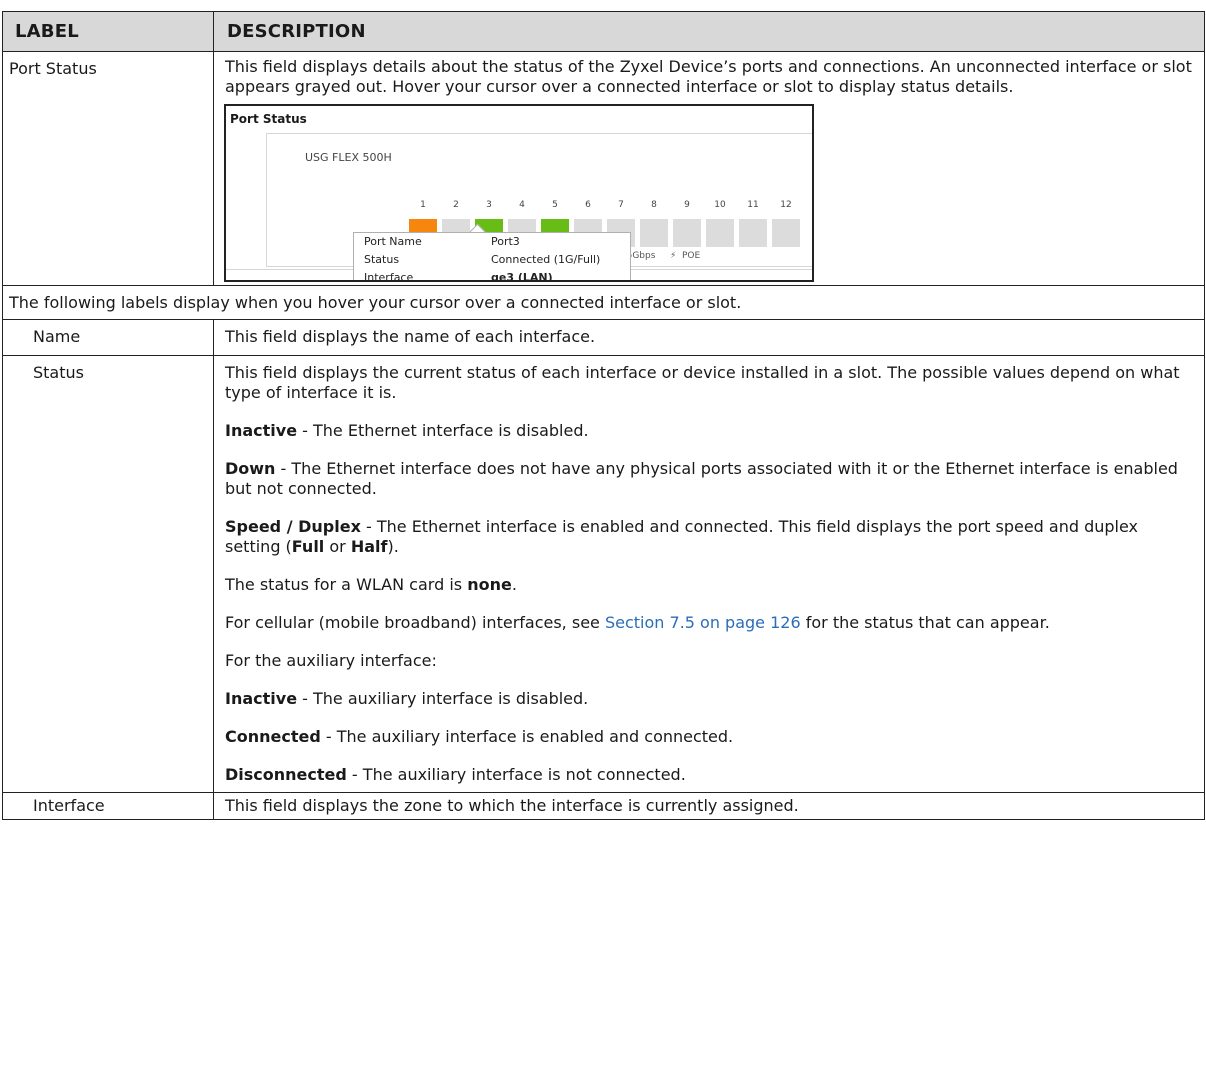  I want to click on port-number: 5, so click(555, 205).